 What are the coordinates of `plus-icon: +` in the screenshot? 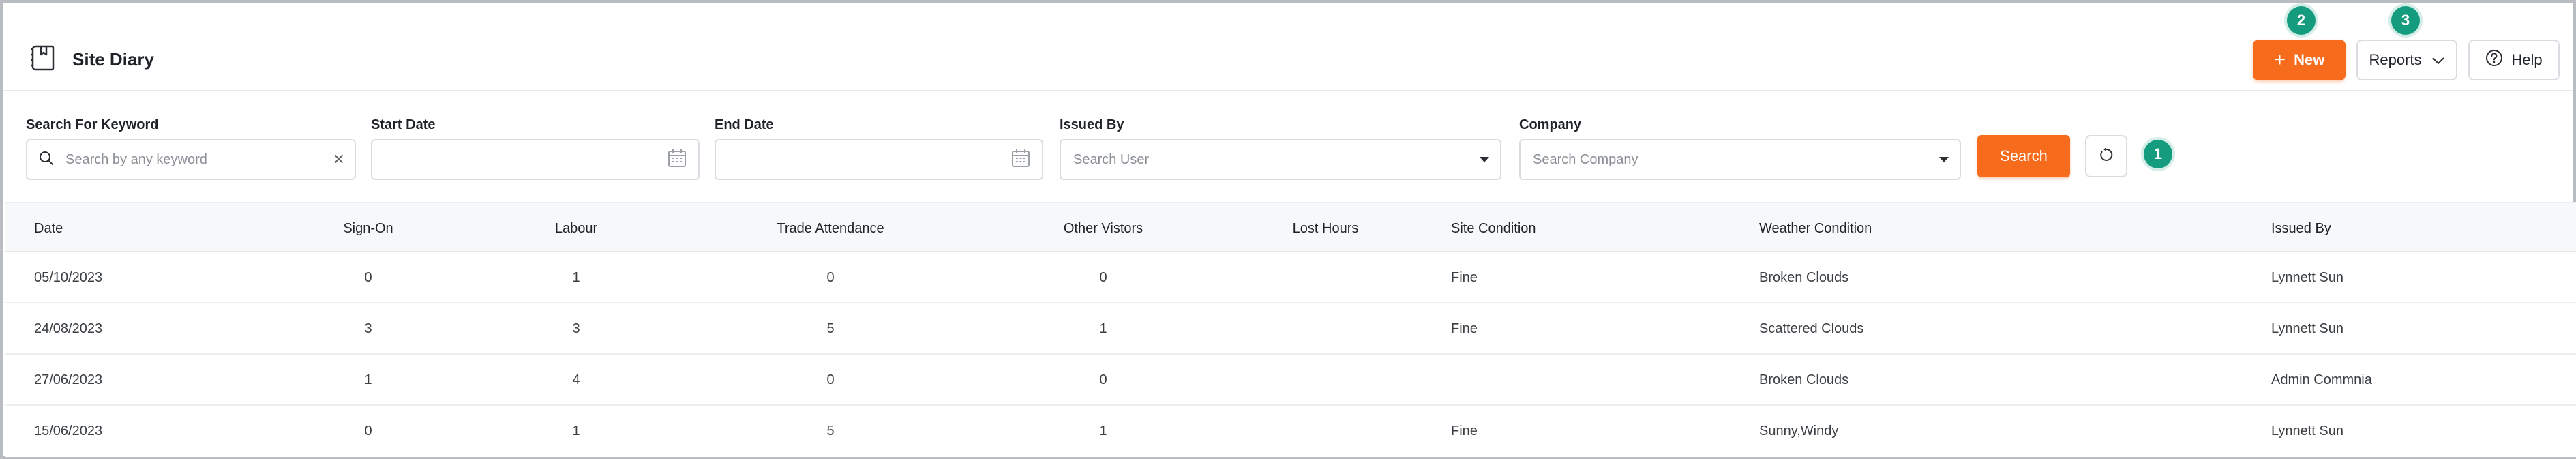 It's located at (2279, 60).